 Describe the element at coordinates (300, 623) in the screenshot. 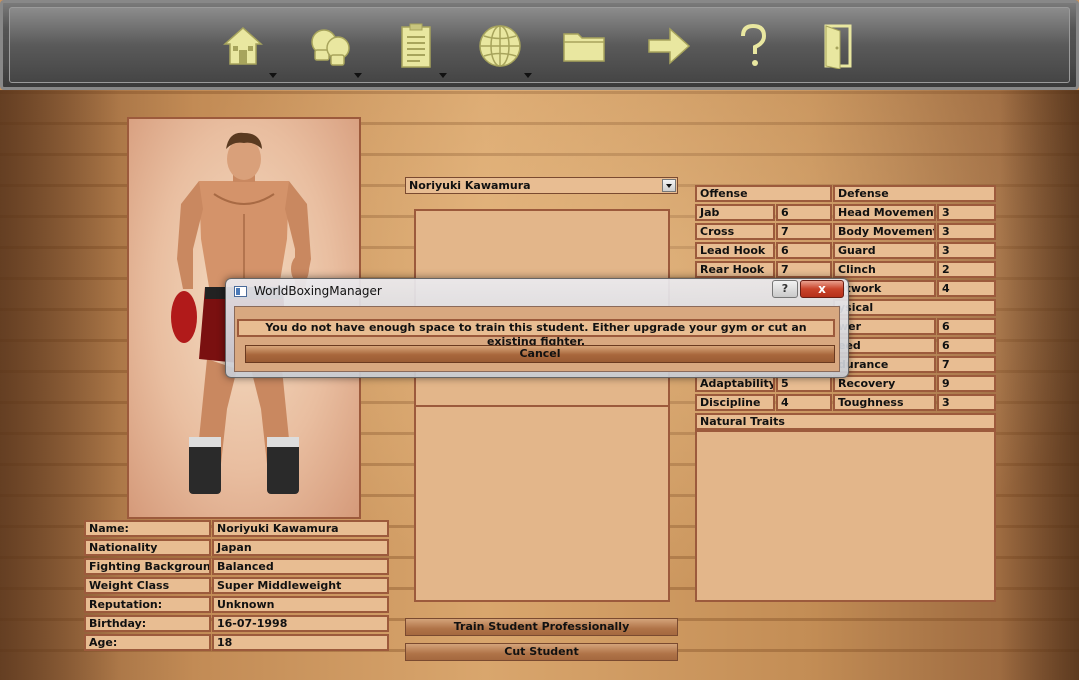

I see `info-value-birthday: 16-07-1998` at that location.